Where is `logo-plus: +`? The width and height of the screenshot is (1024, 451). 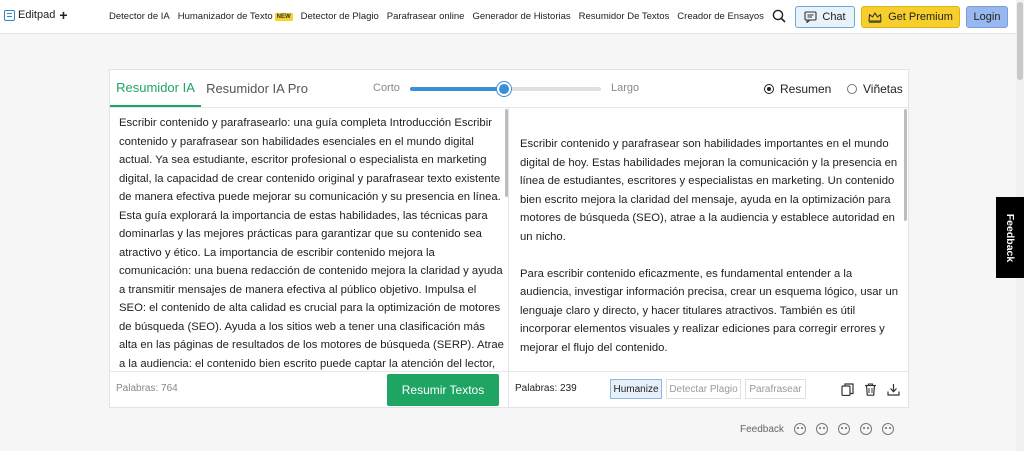
logo-plus: + is located at coordinates (63, 14).